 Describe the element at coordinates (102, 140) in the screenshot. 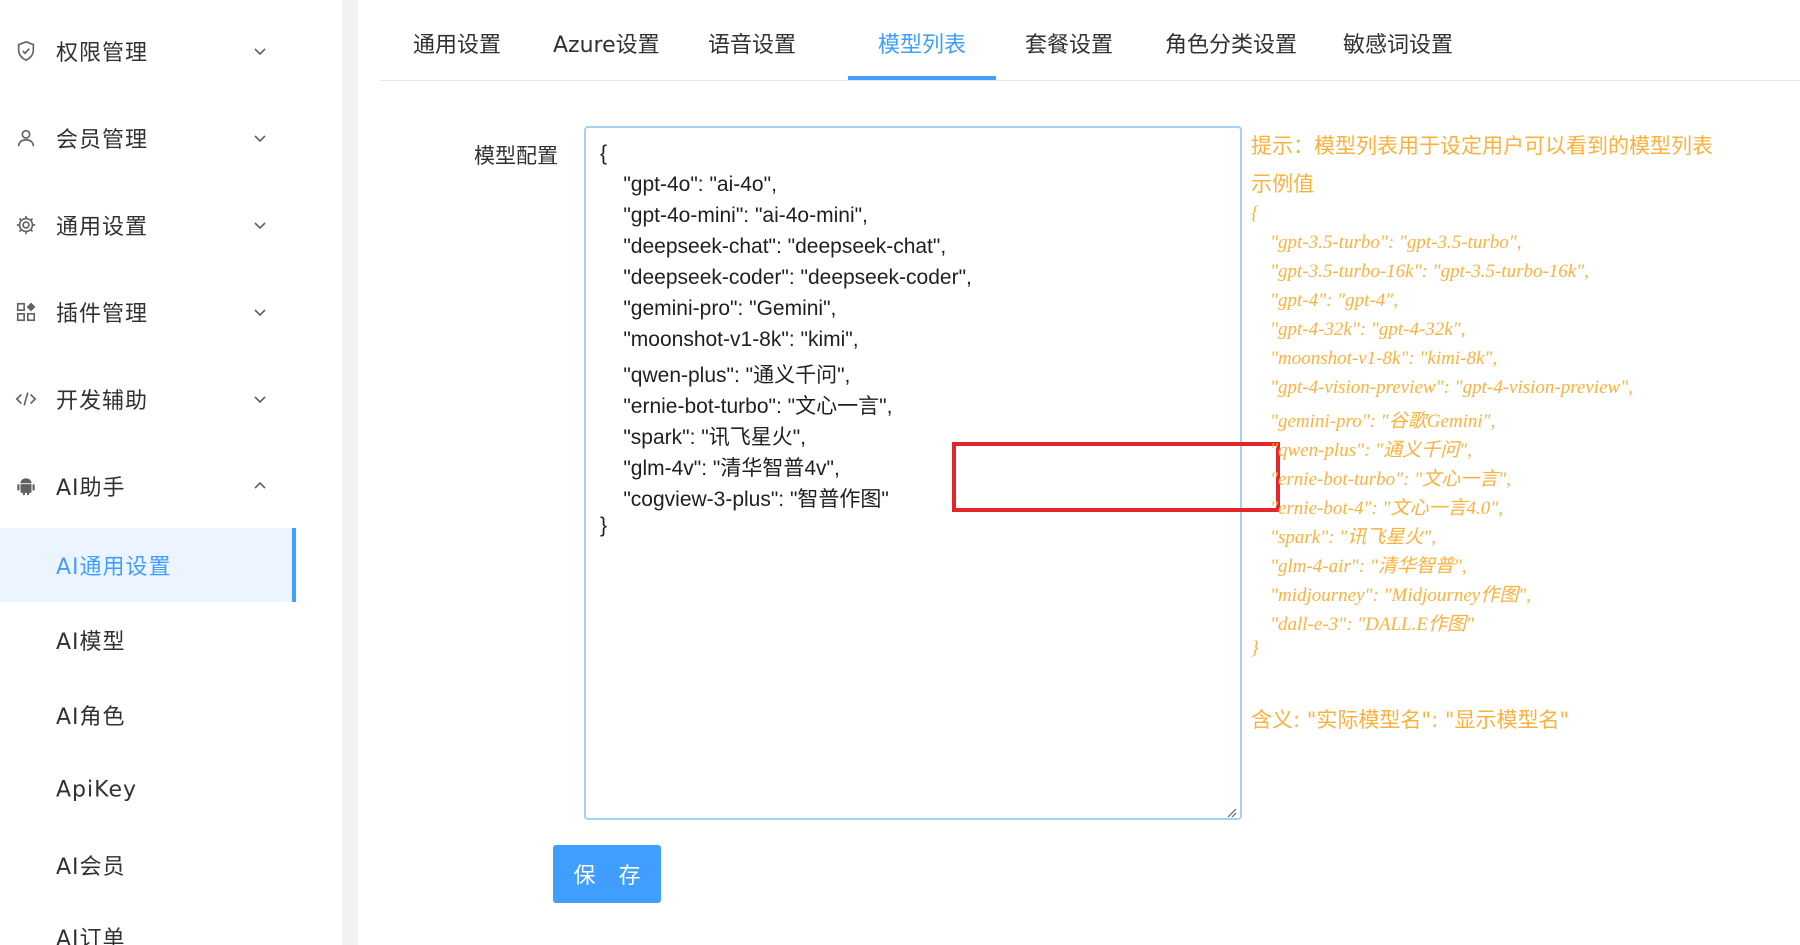

I see `sidebar-item-label: 会员管理` at that location.